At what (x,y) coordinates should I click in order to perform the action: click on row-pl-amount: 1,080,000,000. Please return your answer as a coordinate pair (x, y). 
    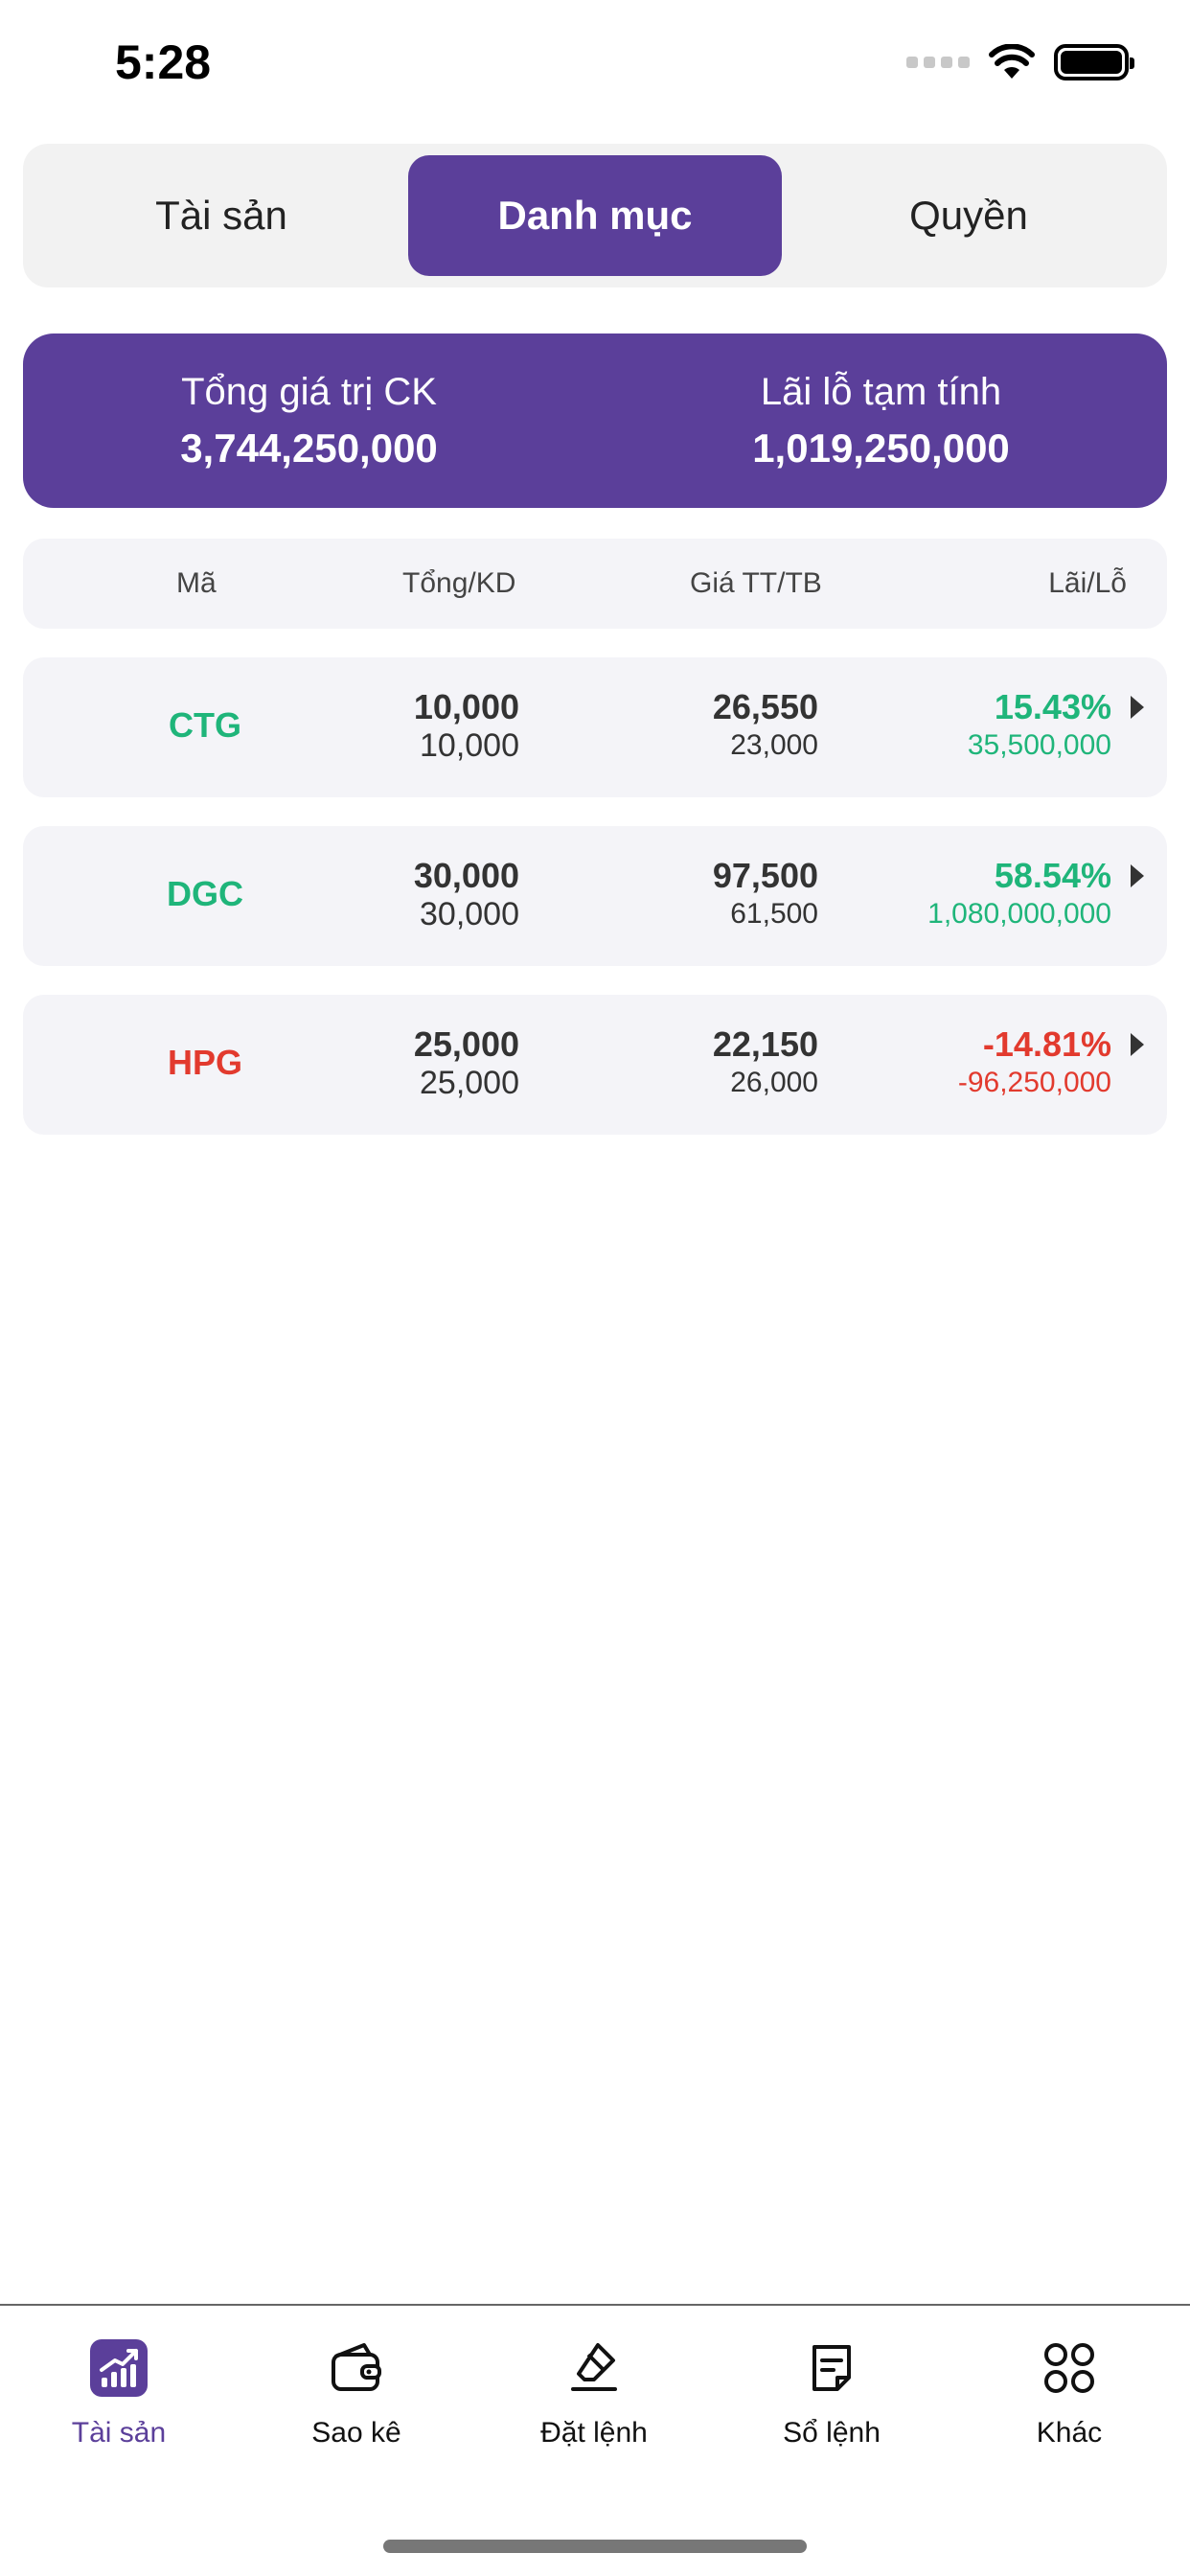
    Looking at the image, I should click on (1019, 914).